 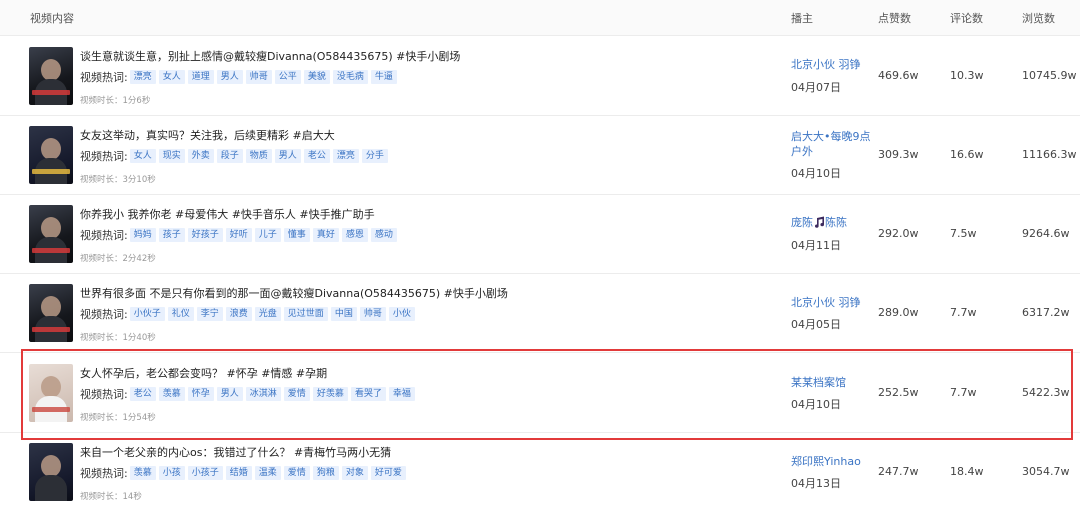 I want to click on column-header-views: 浏览数, so click(x=1038, y=18).